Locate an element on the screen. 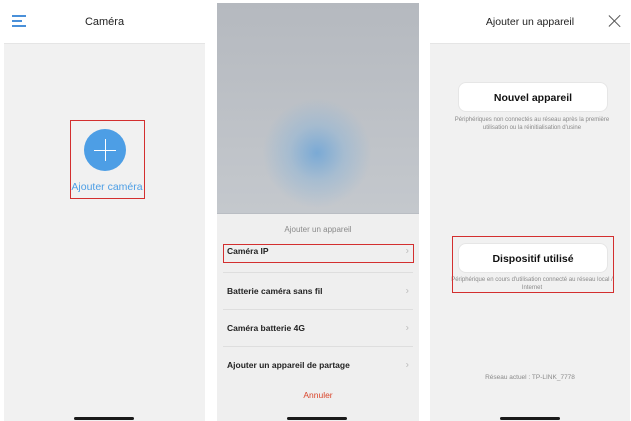  header-bar: Ajouter un appareil is located at coordinates (530, 23).